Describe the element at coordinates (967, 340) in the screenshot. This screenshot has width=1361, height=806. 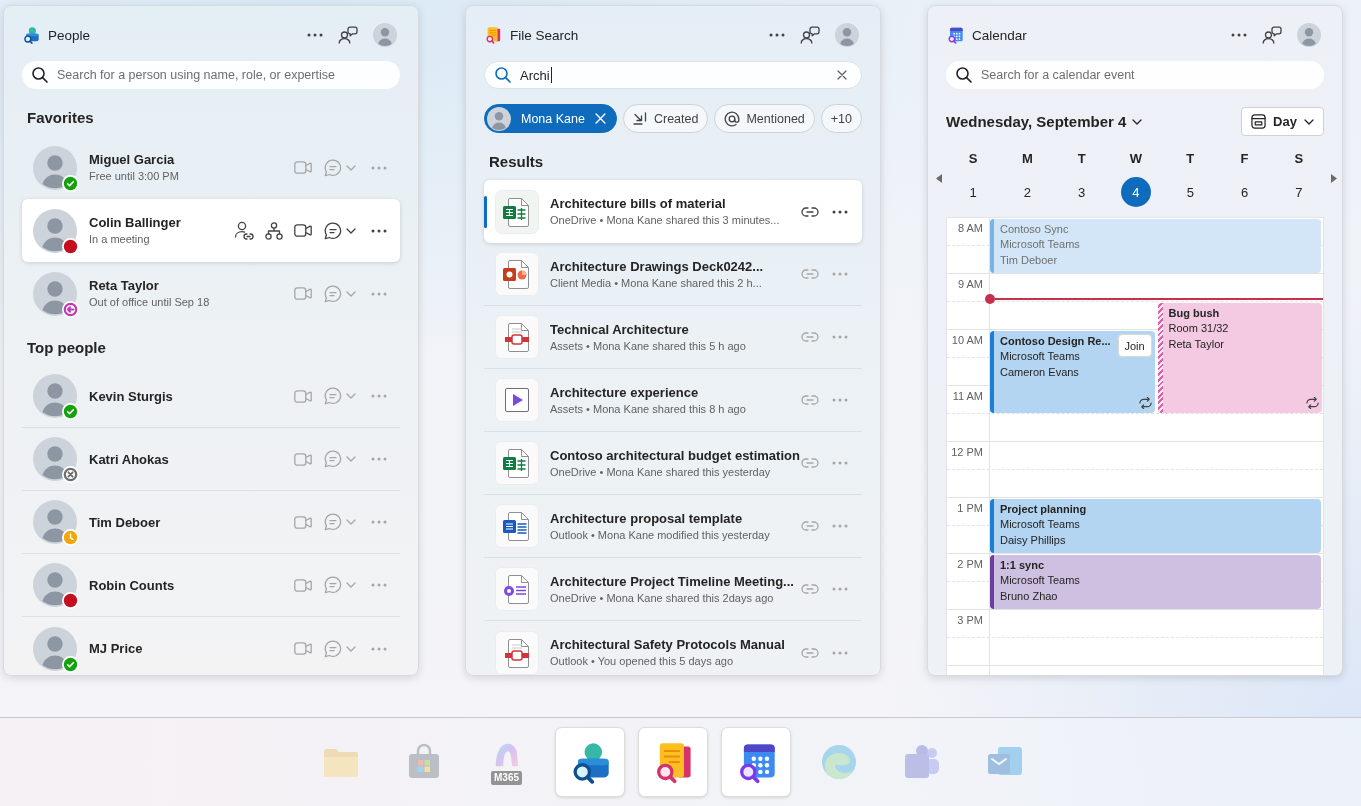
I see `hour-label: 10 AM` at that location.